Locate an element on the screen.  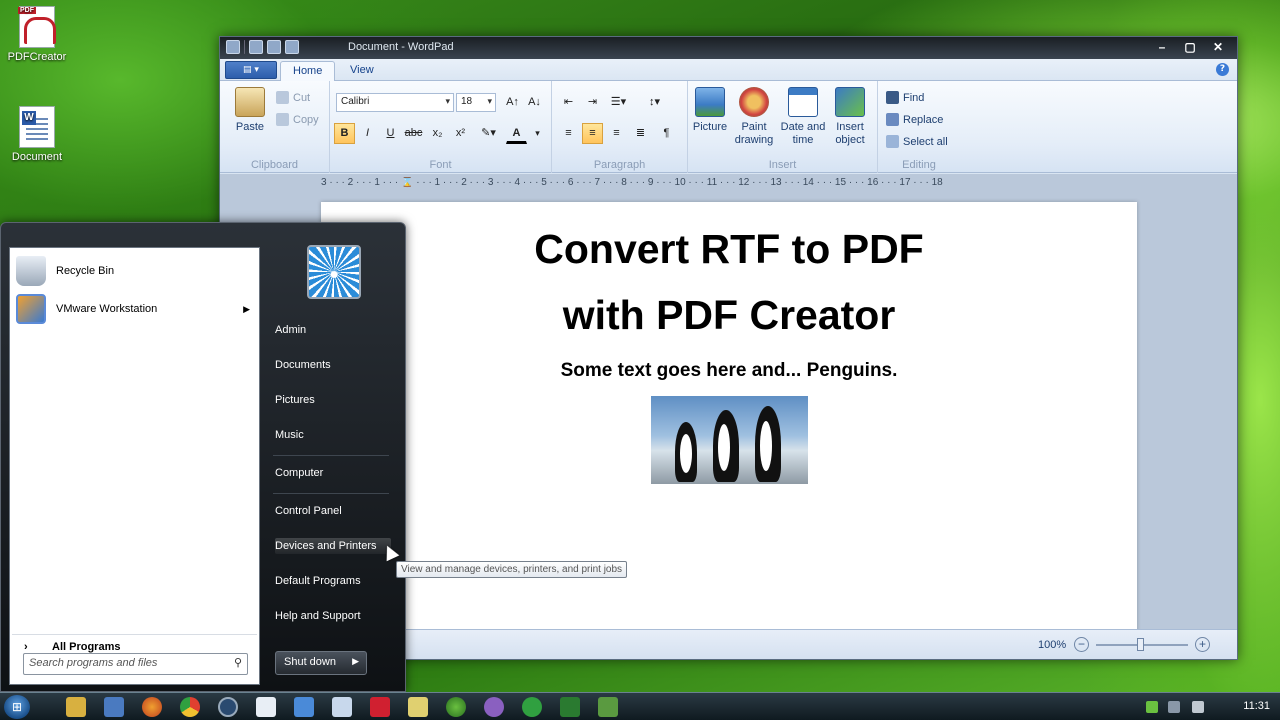
taskbar: ⊞ 11:31 is located at coordinates (640, 706).